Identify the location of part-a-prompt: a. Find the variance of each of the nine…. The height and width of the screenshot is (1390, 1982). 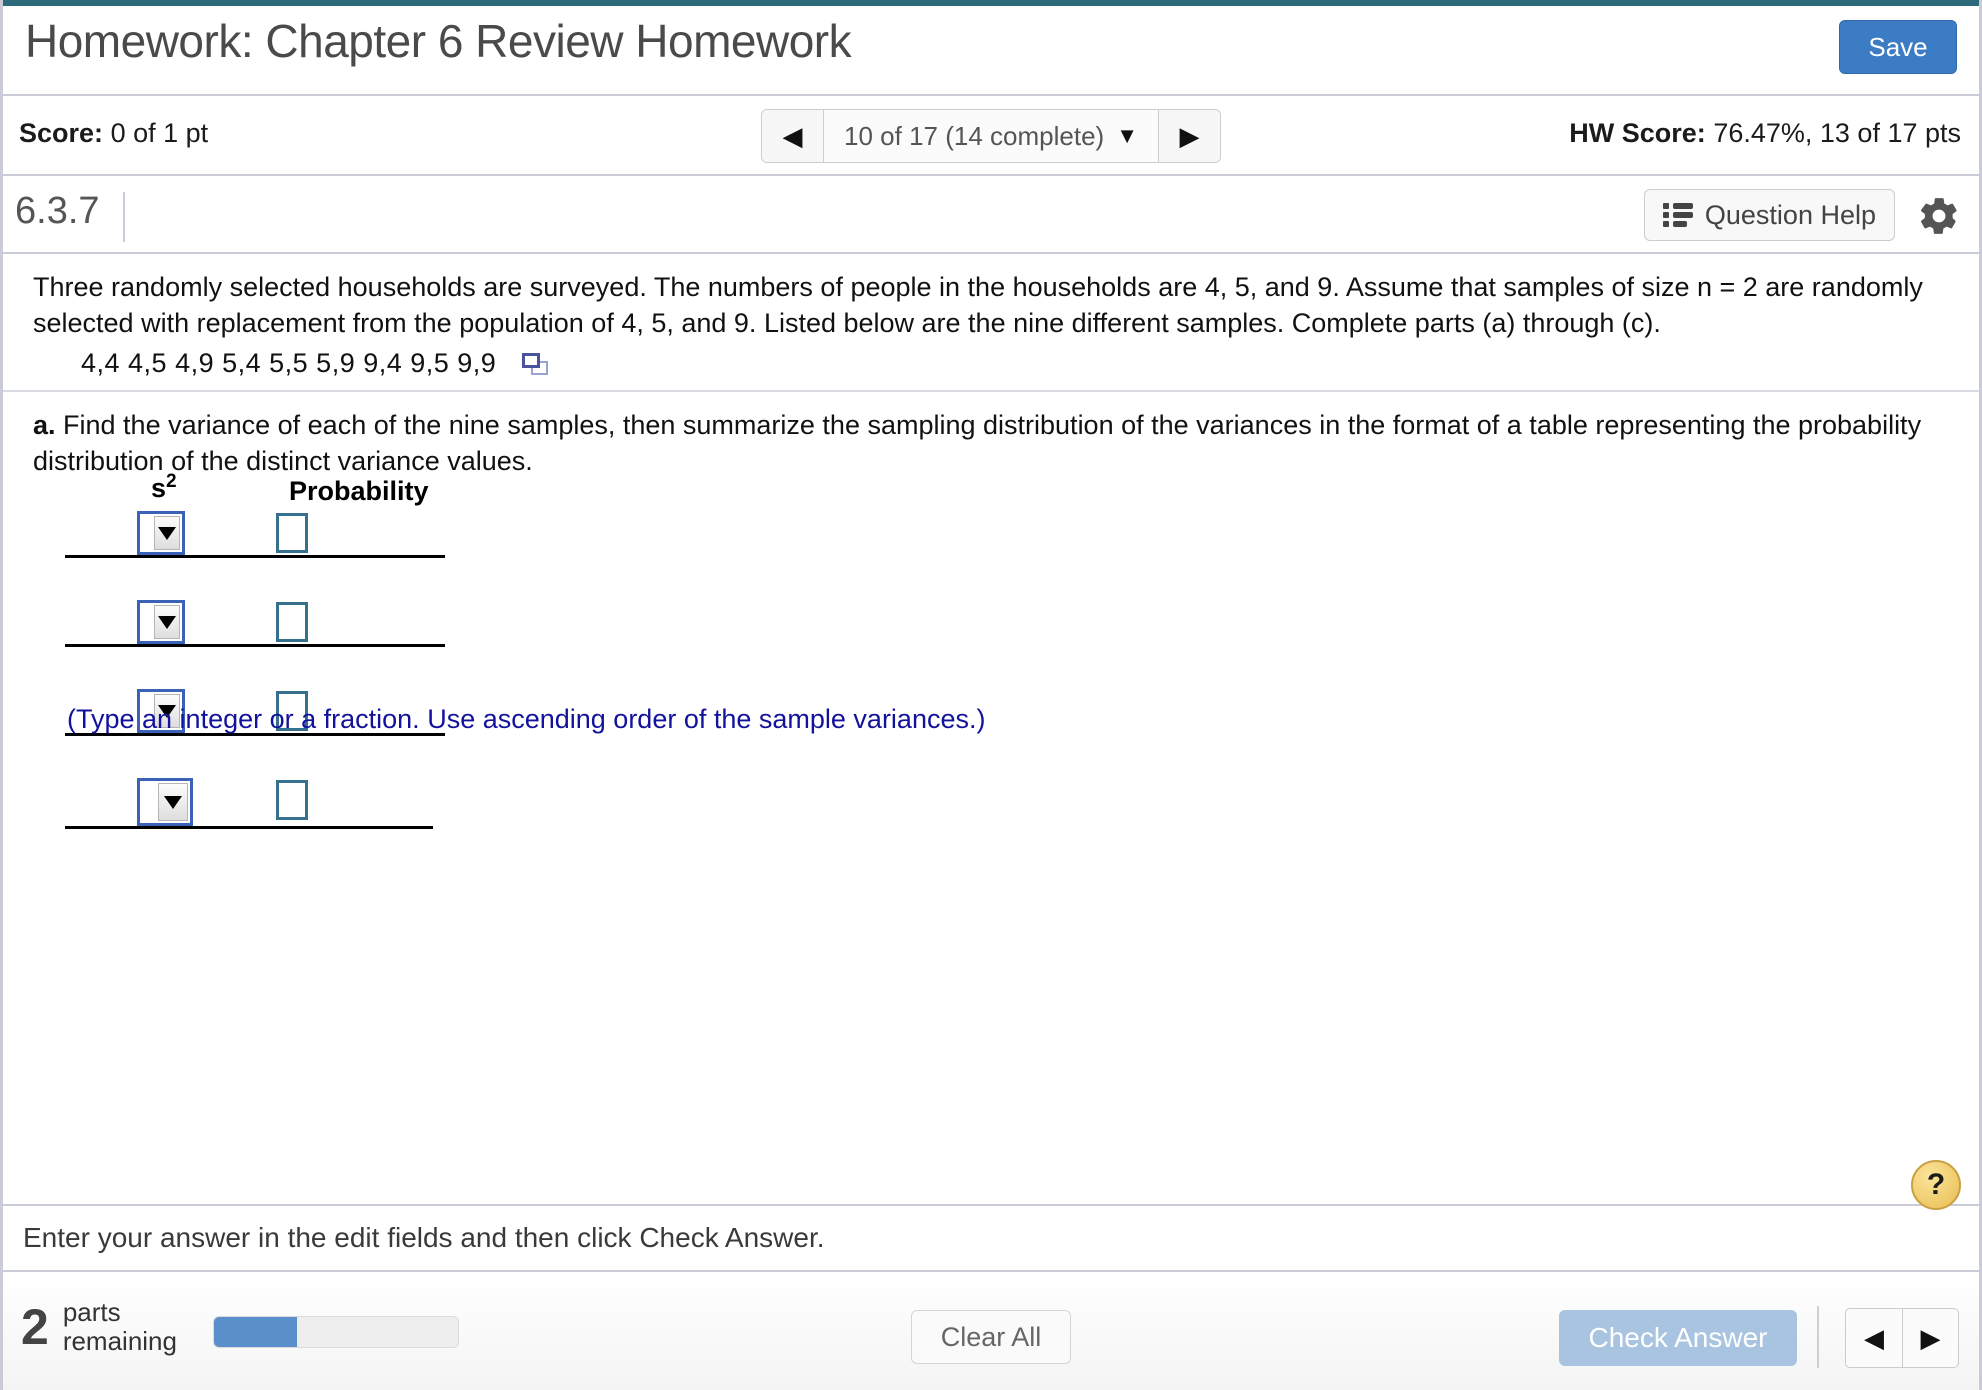
(993, 444).